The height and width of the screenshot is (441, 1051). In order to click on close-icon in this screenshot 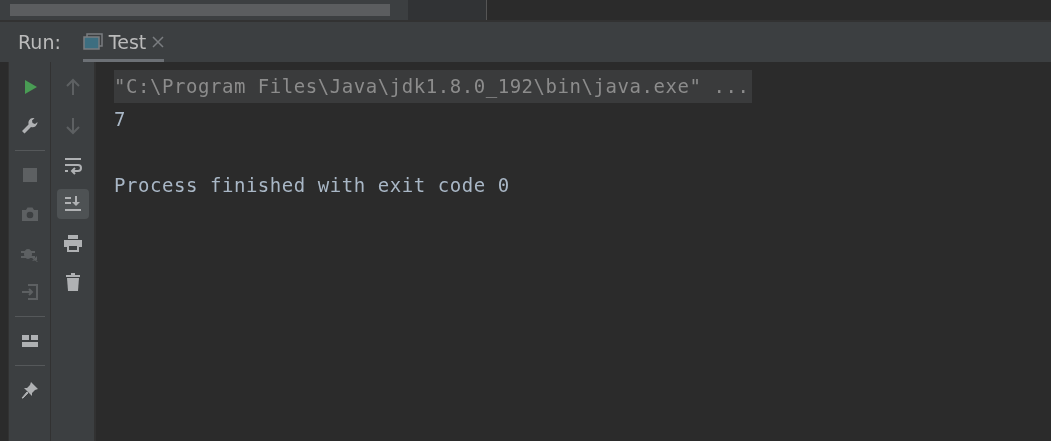, I will do `click(158, 42)`.